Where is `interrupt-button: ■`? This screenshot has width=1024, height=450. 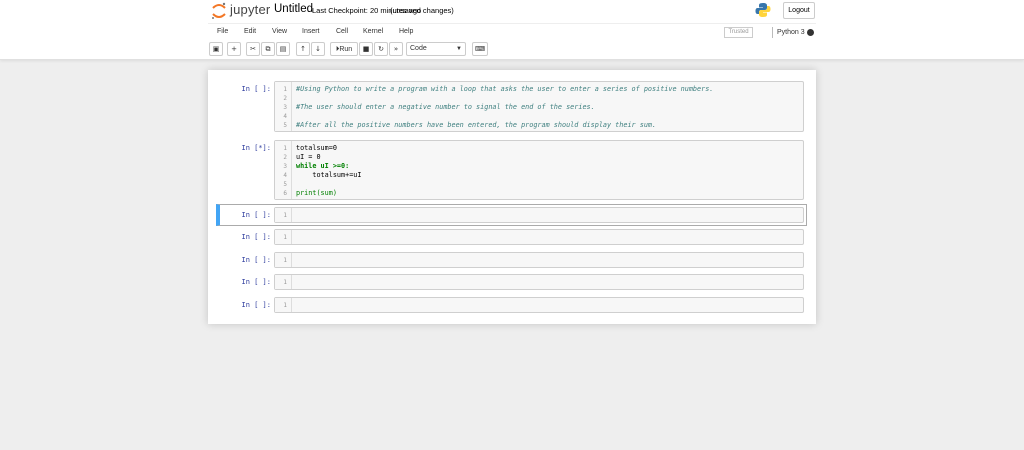 interrupt-button: ■ is located at coordinates (366, 49).